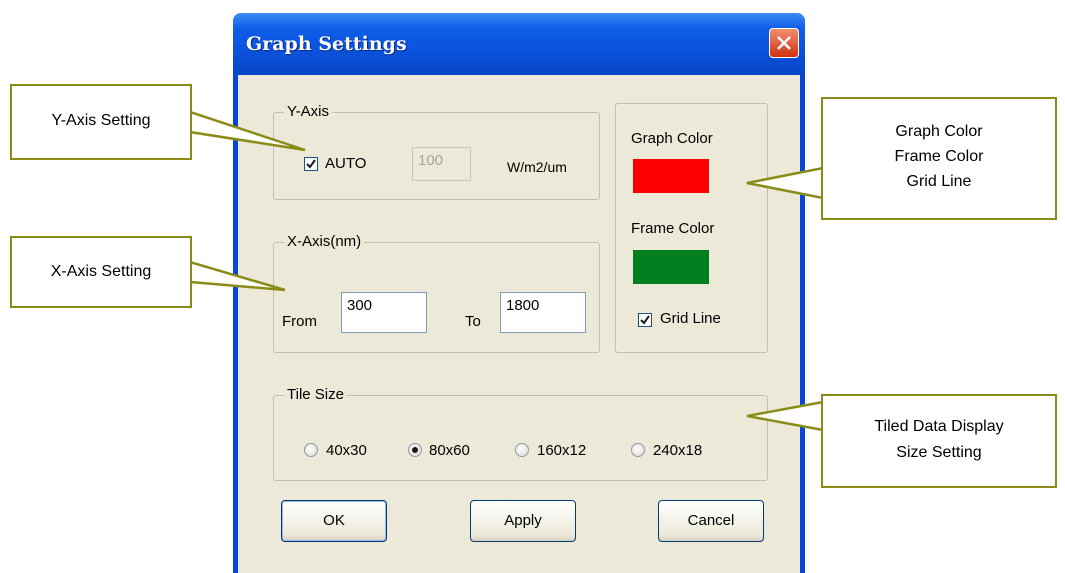 The image size is (1065, 573). I want to click on color-settings-callout: Graph Color Frame Color Grid Line, so click(939, 158).